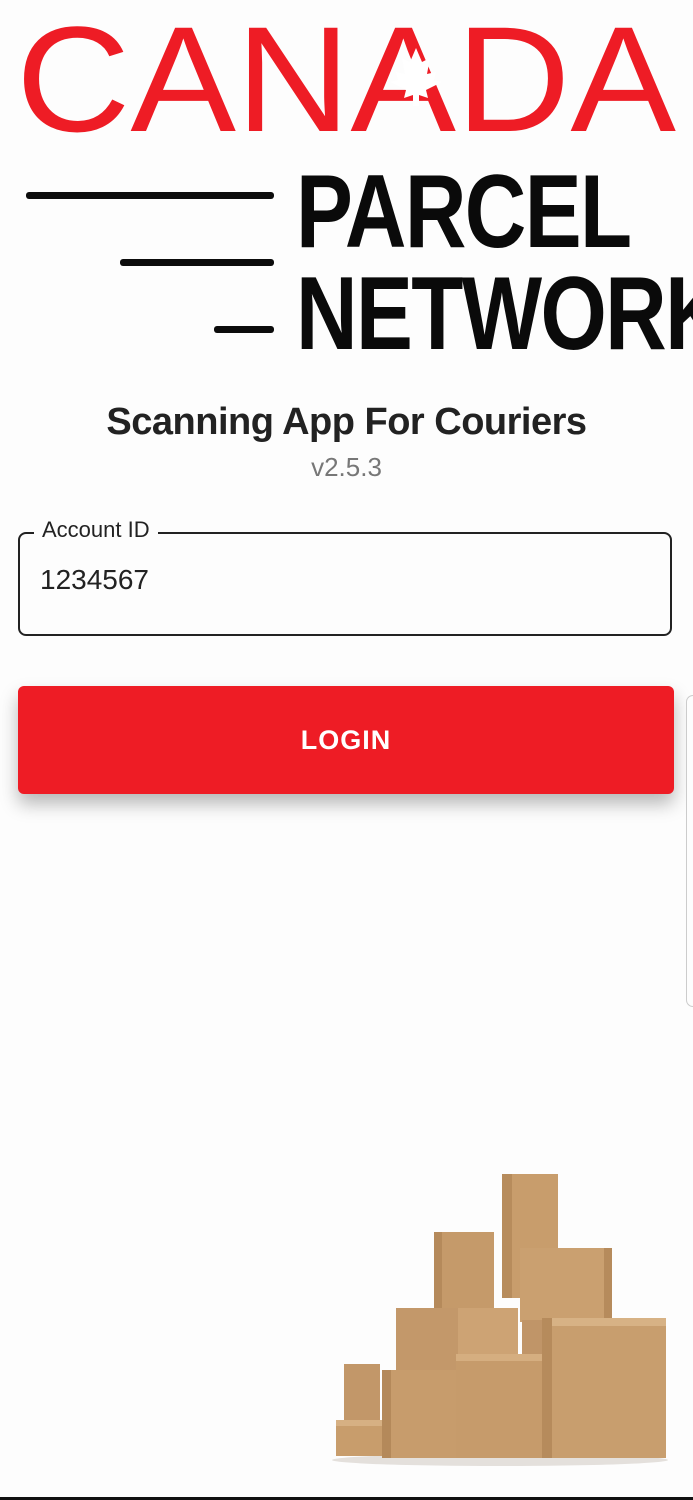 The image size is (693, 1500). What do you see at coordinates (689, 851) in the screenshot?
I see `edge-panel-handle` at bounding box center [689, 851].